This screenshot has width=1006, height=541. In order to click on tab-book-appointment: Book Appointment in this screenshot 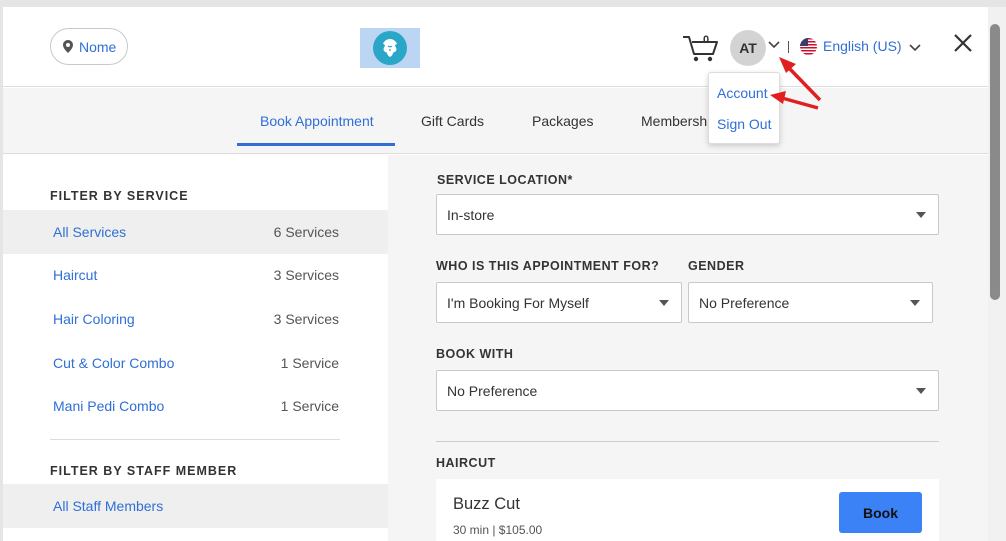, I will do `click(317, 121)`.